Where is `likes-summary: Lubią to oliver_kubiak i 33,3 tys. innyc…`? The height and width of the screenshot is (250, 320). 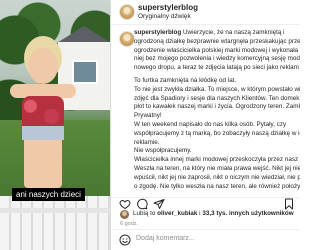 likes-summary: Lubią to oliver_kubiak i 33,3 tys. innyc… is located at coordinates (205, 216).